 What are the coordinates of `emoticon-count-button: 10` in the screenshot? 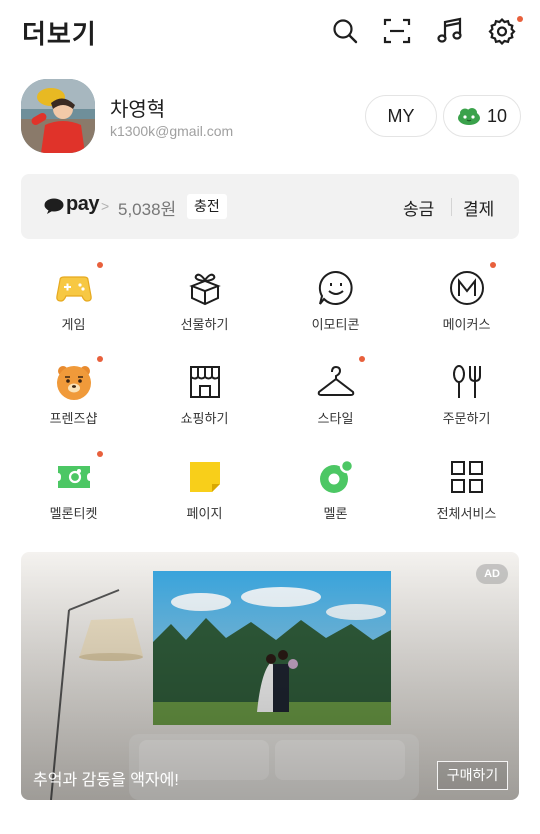 It's located at (482, 116).